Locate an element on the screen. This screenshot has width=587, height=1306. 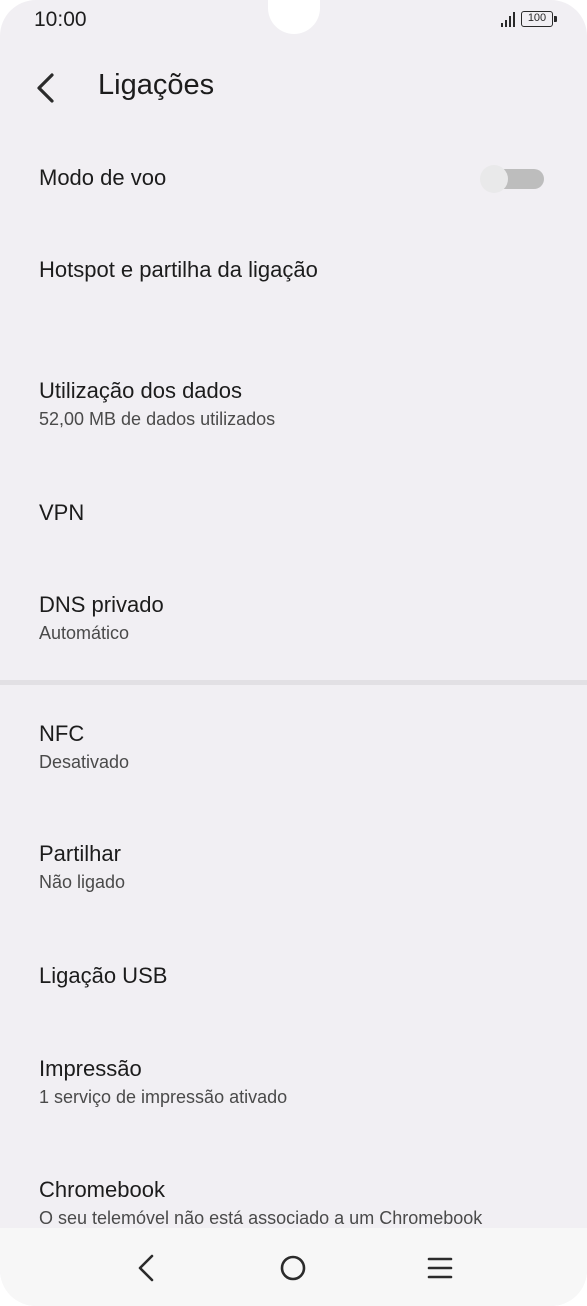
setting-subtitle: Desativado is located at coordinates (84, 762).